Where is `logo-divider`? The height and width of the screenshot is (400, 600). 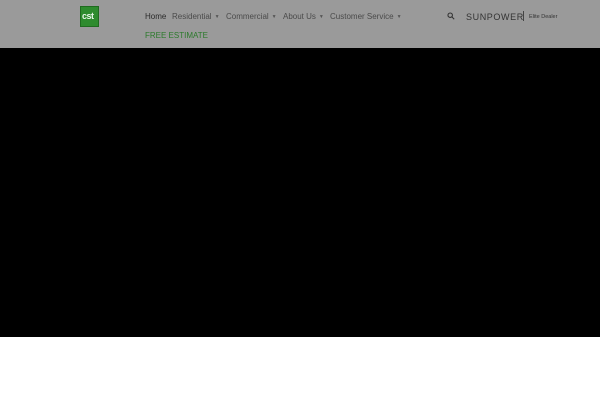
logo-divider is located at coordinates (523, 16).